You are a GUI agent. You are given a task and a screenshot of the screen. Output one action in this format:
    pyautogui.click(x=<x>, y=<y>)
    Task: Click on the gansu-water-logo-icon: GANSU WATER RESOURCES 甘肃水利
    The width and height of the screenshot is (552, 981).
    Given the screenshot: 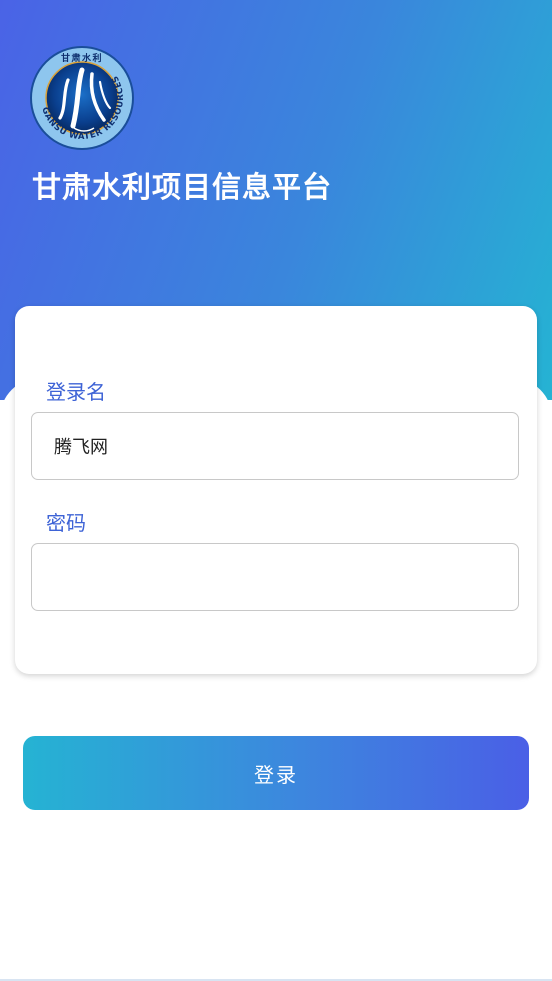 What is the action you would take?
    pyautogui.click(x=82, y=98)
    